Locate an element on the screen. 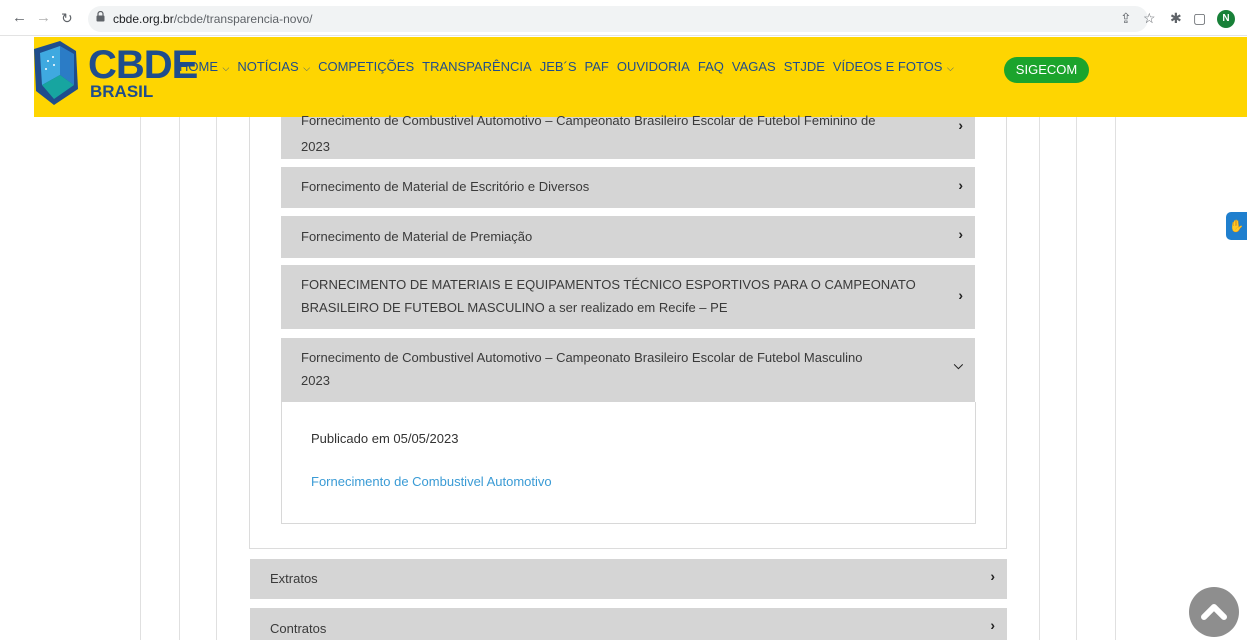 The height and width of the screenshot is (642, 1247). accordion-item: Fornecimento de Material de Premiação › is located at coordinates (628, 237).